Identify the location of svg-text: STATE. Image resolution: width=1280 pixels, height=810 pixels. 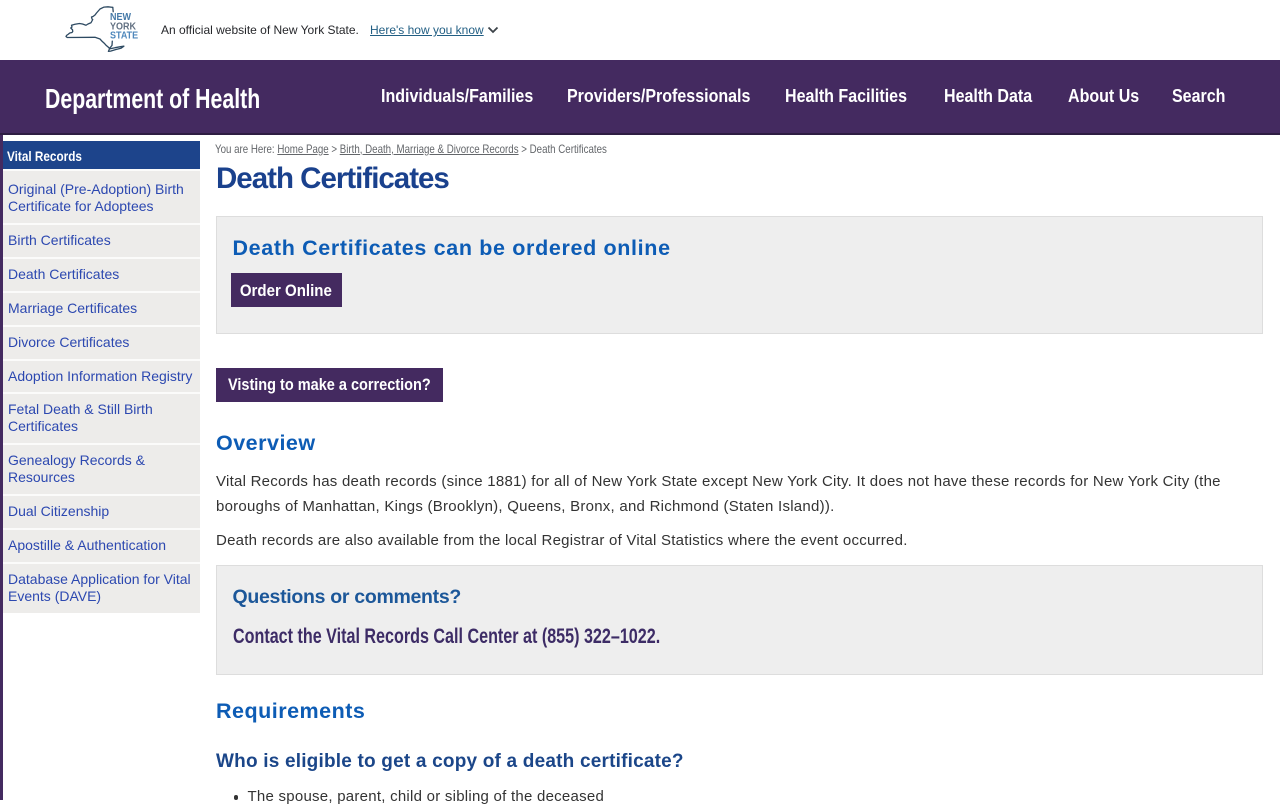
(124, 36).